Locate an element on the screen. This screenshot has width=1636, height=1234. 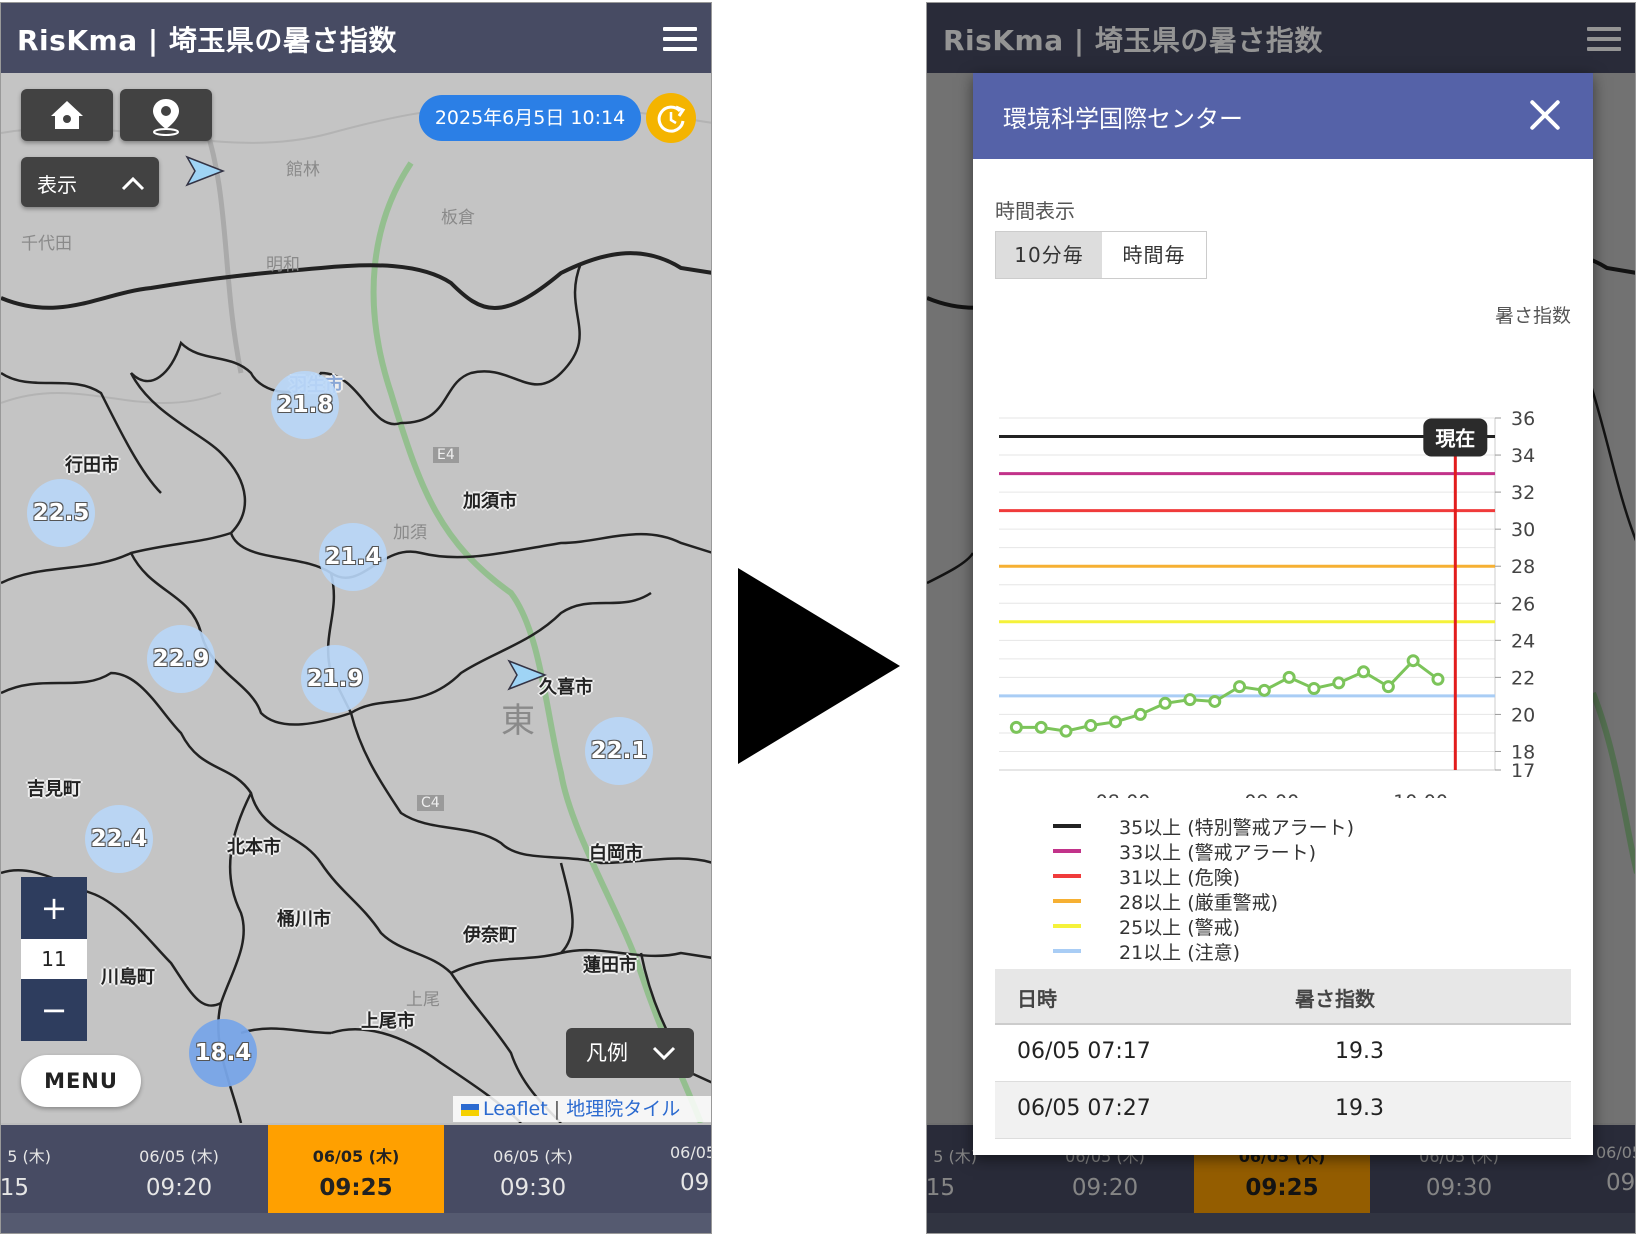
zoom-out-button: − is located at coordinates (54, 1010).